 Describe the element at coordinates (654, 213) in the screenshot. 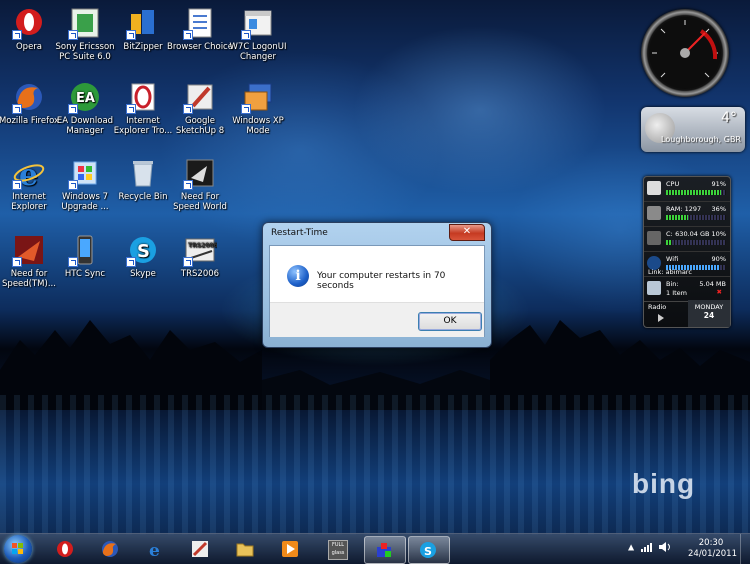

I see `ram-icon` at that location.